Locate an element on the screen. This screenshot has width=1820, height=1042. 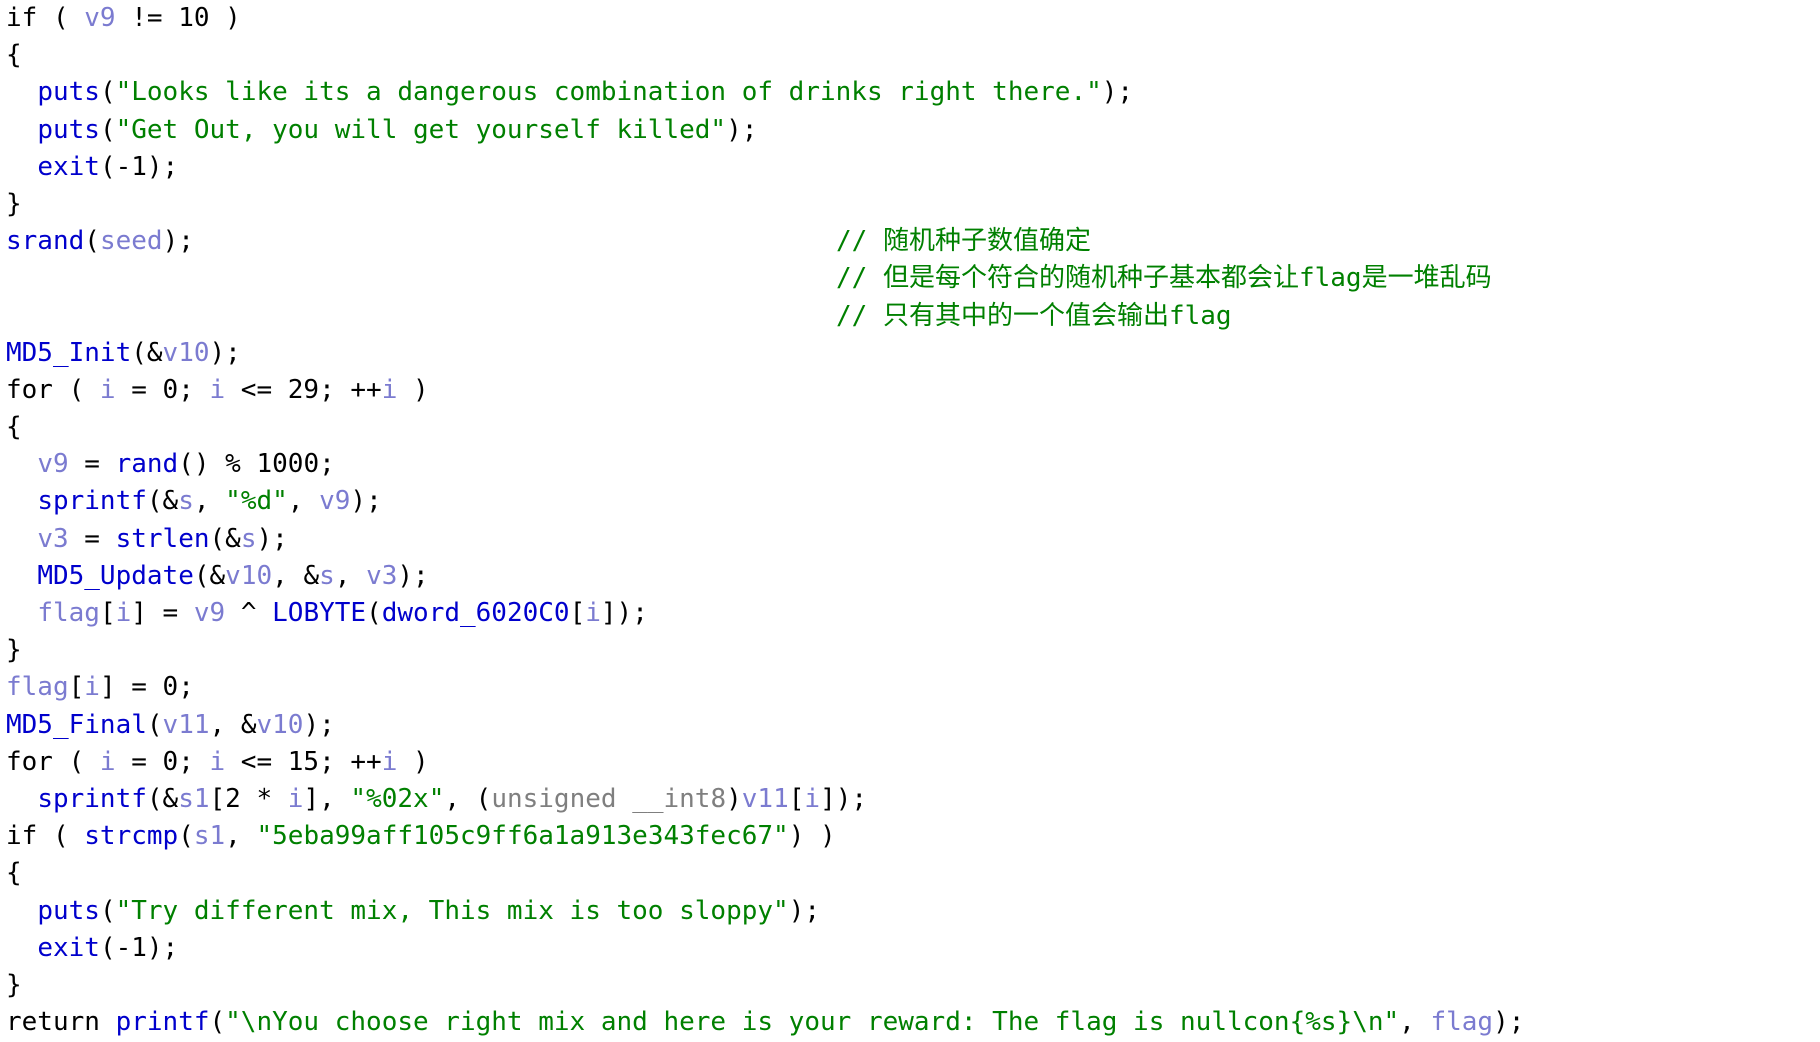
code-line: v3 = strlen(&s); is located at coordinates (911, 539).